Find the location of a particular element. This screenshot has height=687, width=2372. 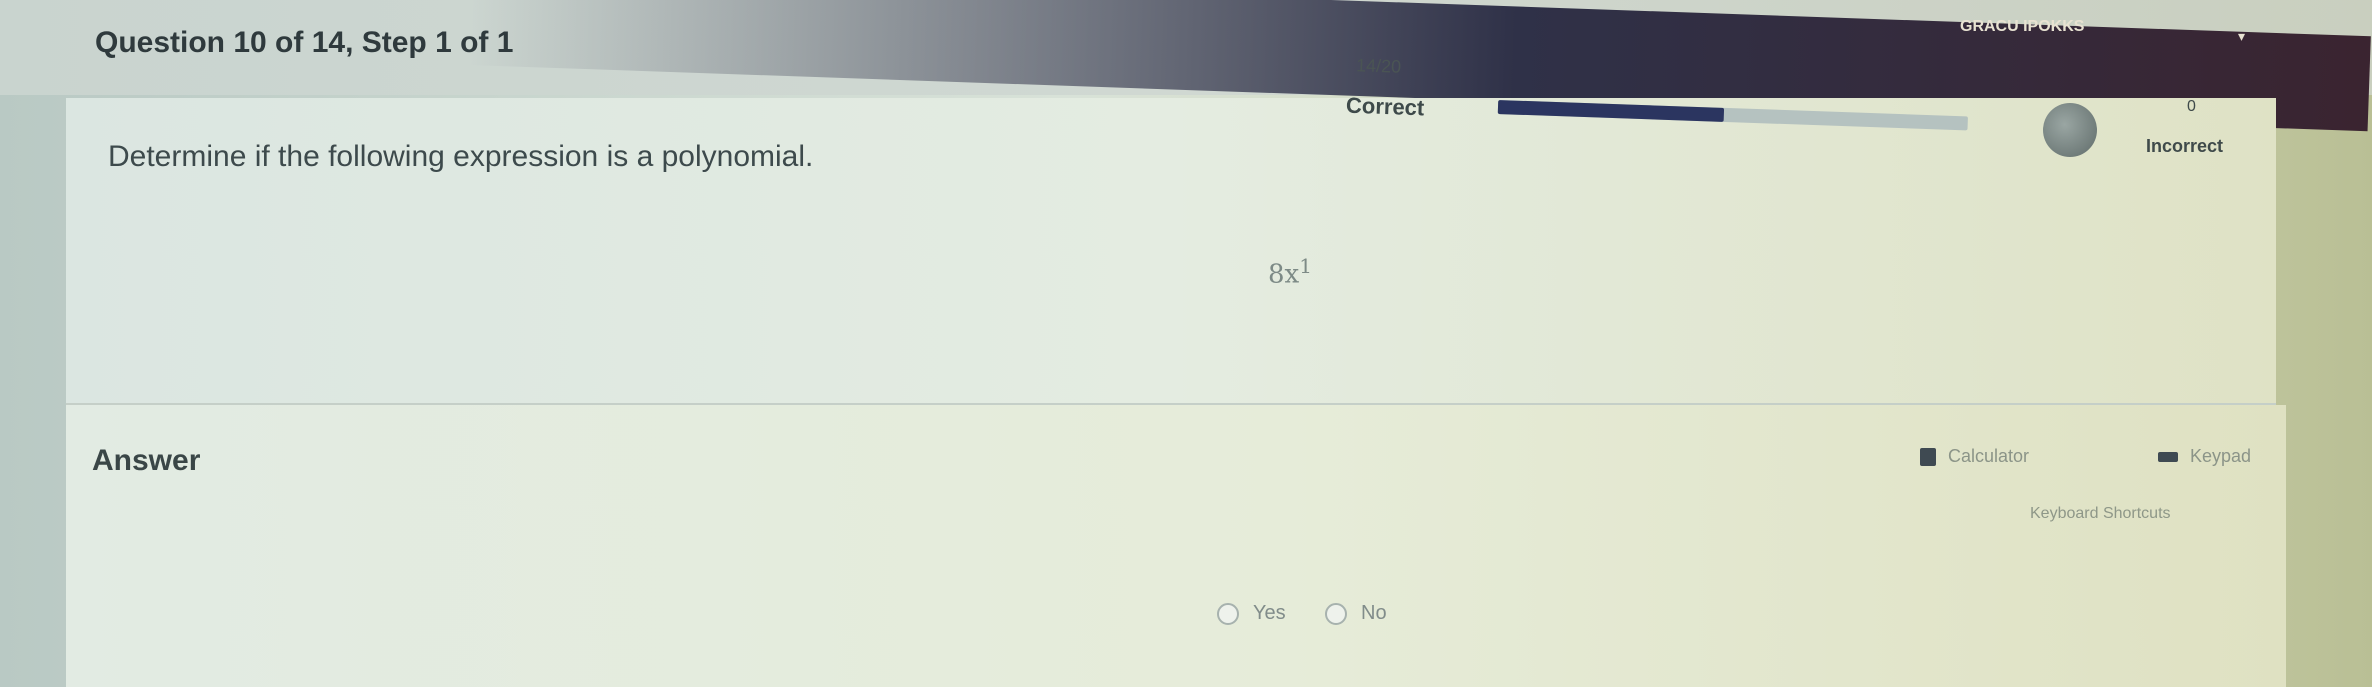

expression-exponent: 1 is located at coordinates (1305, 266).